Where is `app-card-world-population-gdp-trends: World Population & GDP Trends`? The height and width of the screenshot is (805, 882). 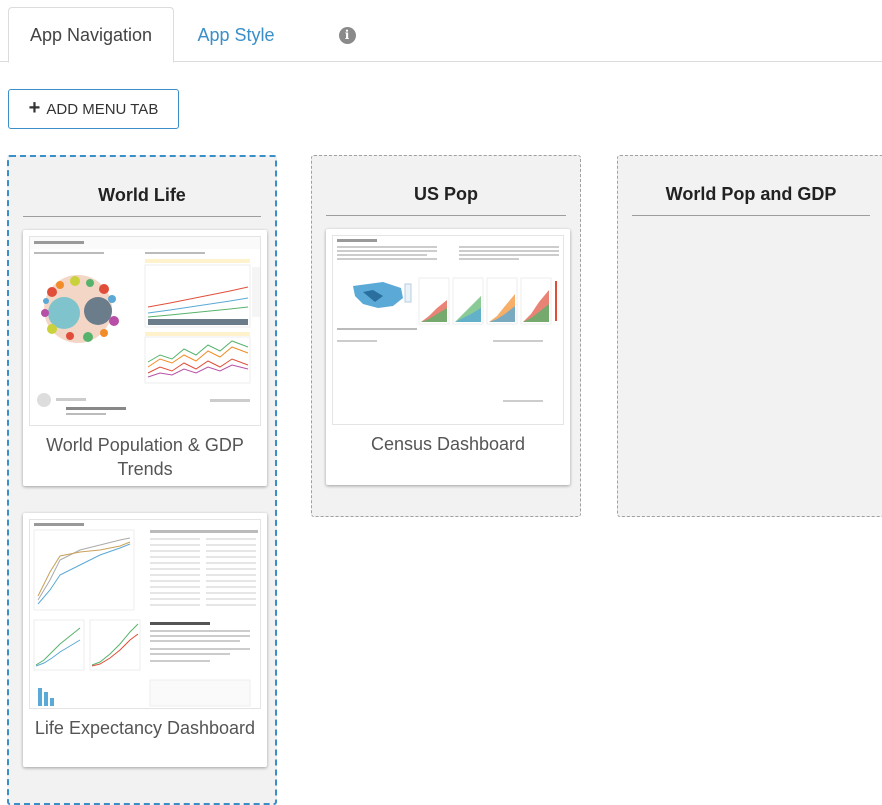
app-card-world-population-gdp-trends: World Population & GDP Trends is located at coordinates (145, 358).